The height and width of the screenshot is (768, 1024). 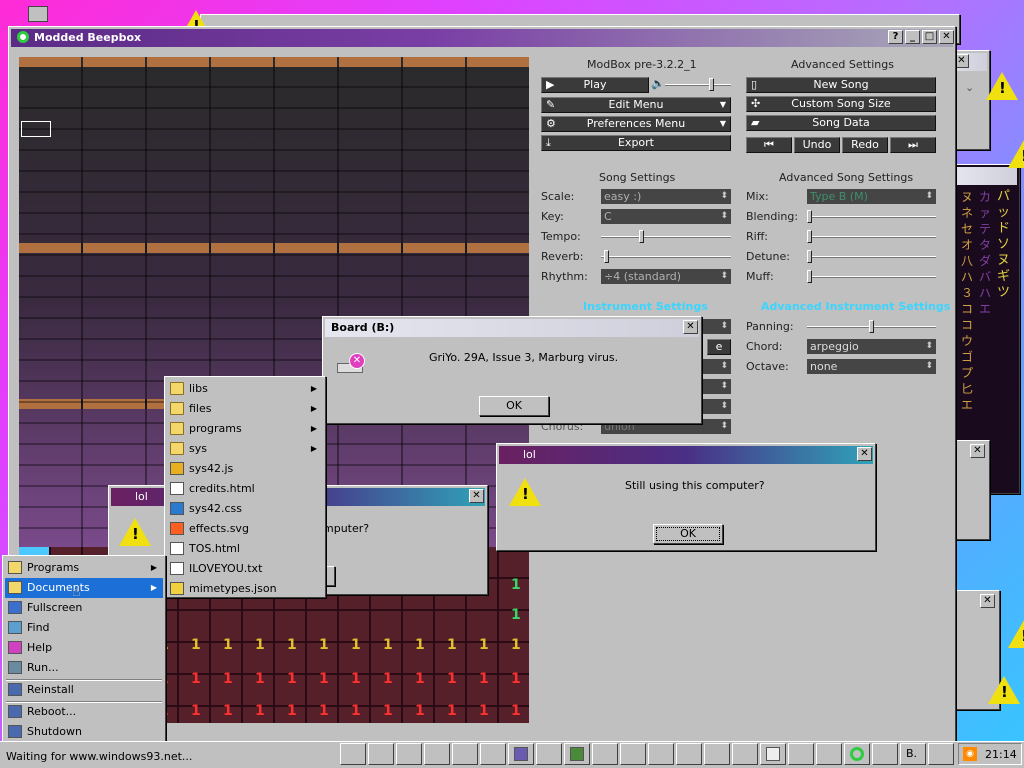 I want to click on start-menu-item-help: Help, so click(x=84, y=648).